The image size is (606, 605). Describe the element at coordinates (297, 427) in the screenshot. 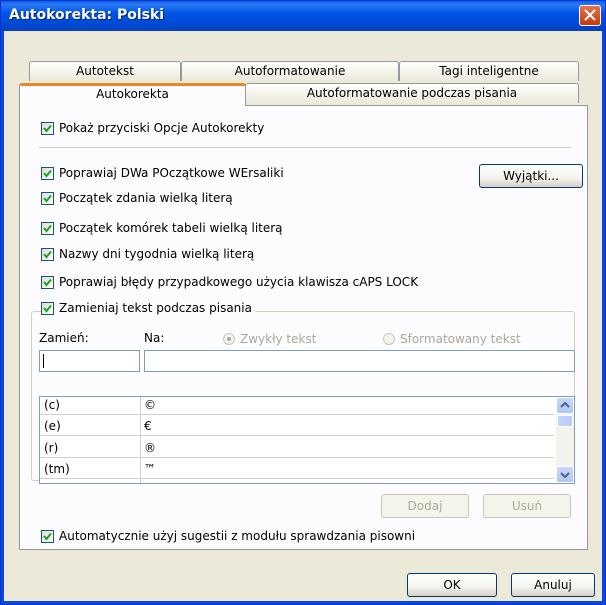

I see `list-item: (e) €` at that location.